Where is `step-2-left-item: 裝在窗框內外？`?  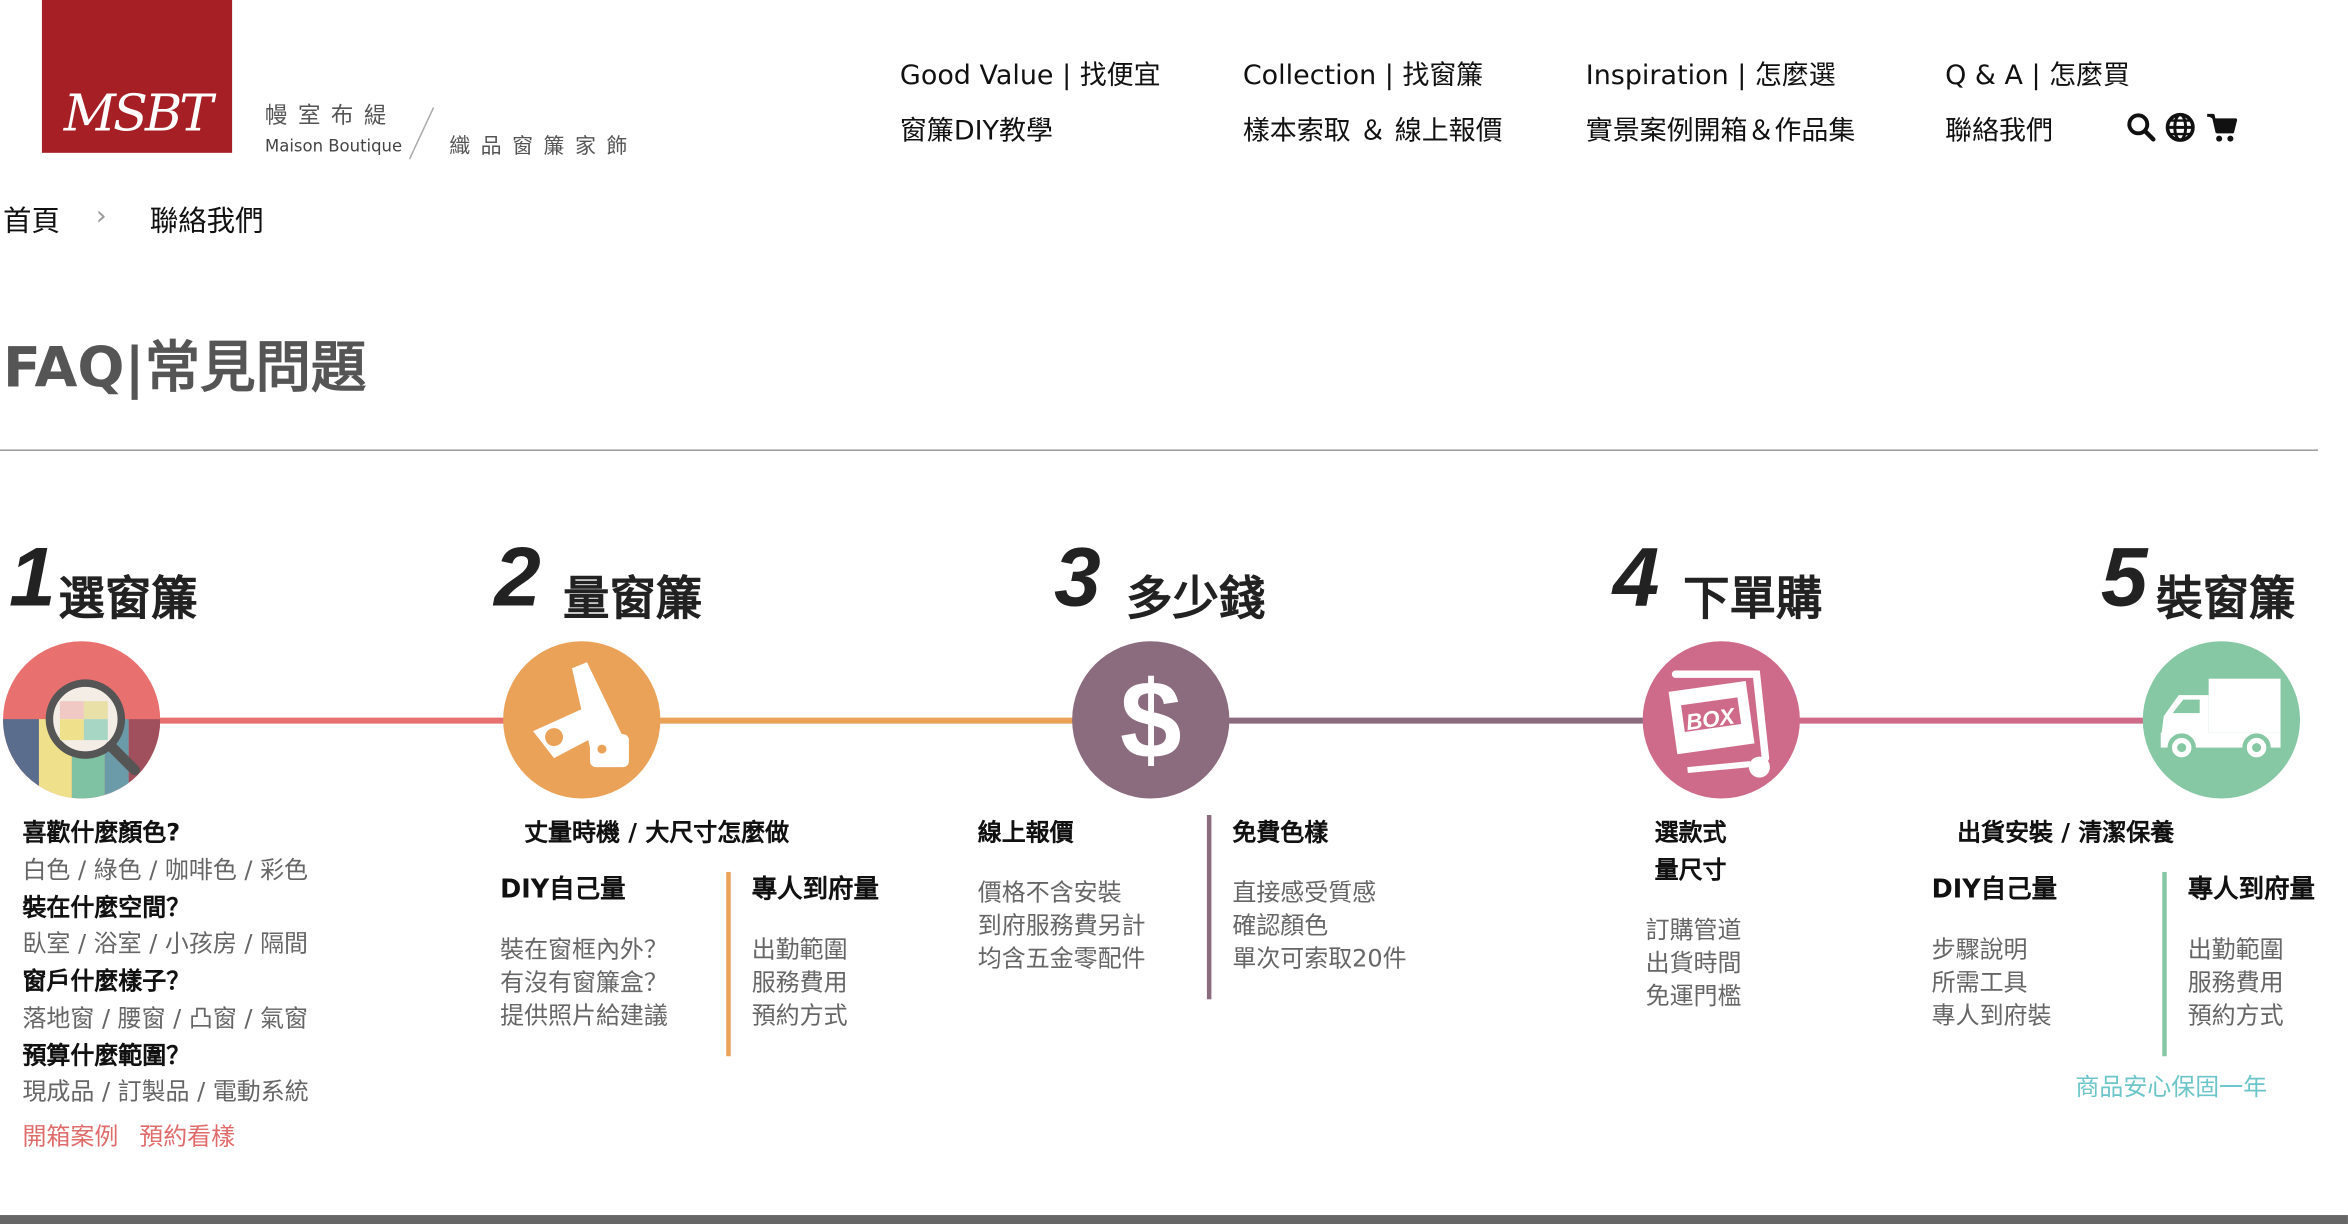
step-2-left-item: 裝在窗框內外？ is located at coordinates (584, 949).